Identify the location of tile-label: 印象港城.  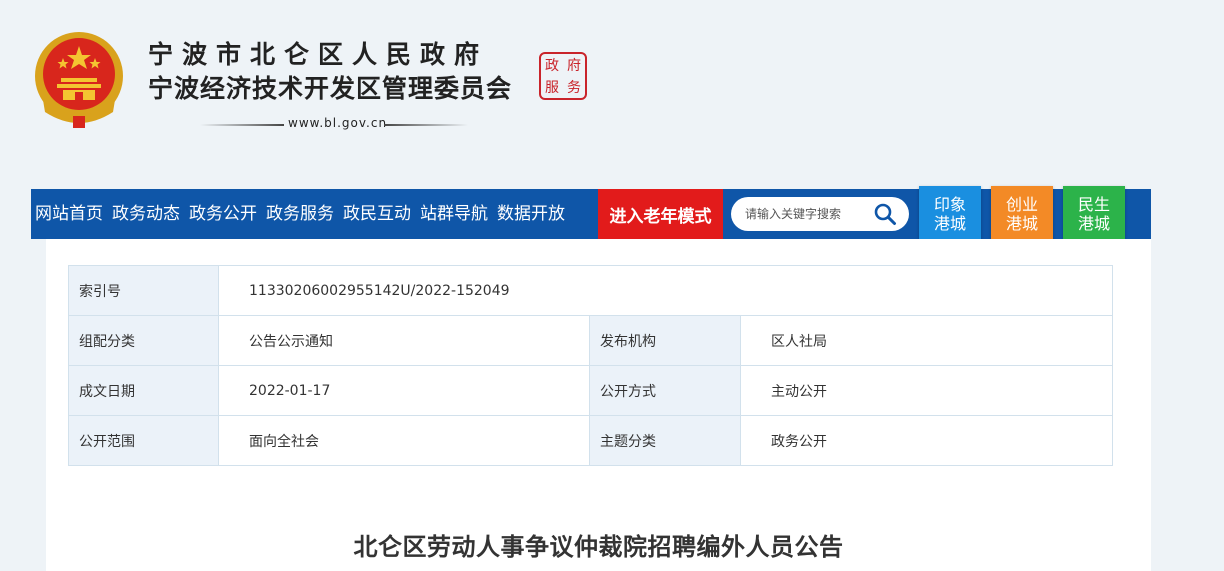
(949, 214).